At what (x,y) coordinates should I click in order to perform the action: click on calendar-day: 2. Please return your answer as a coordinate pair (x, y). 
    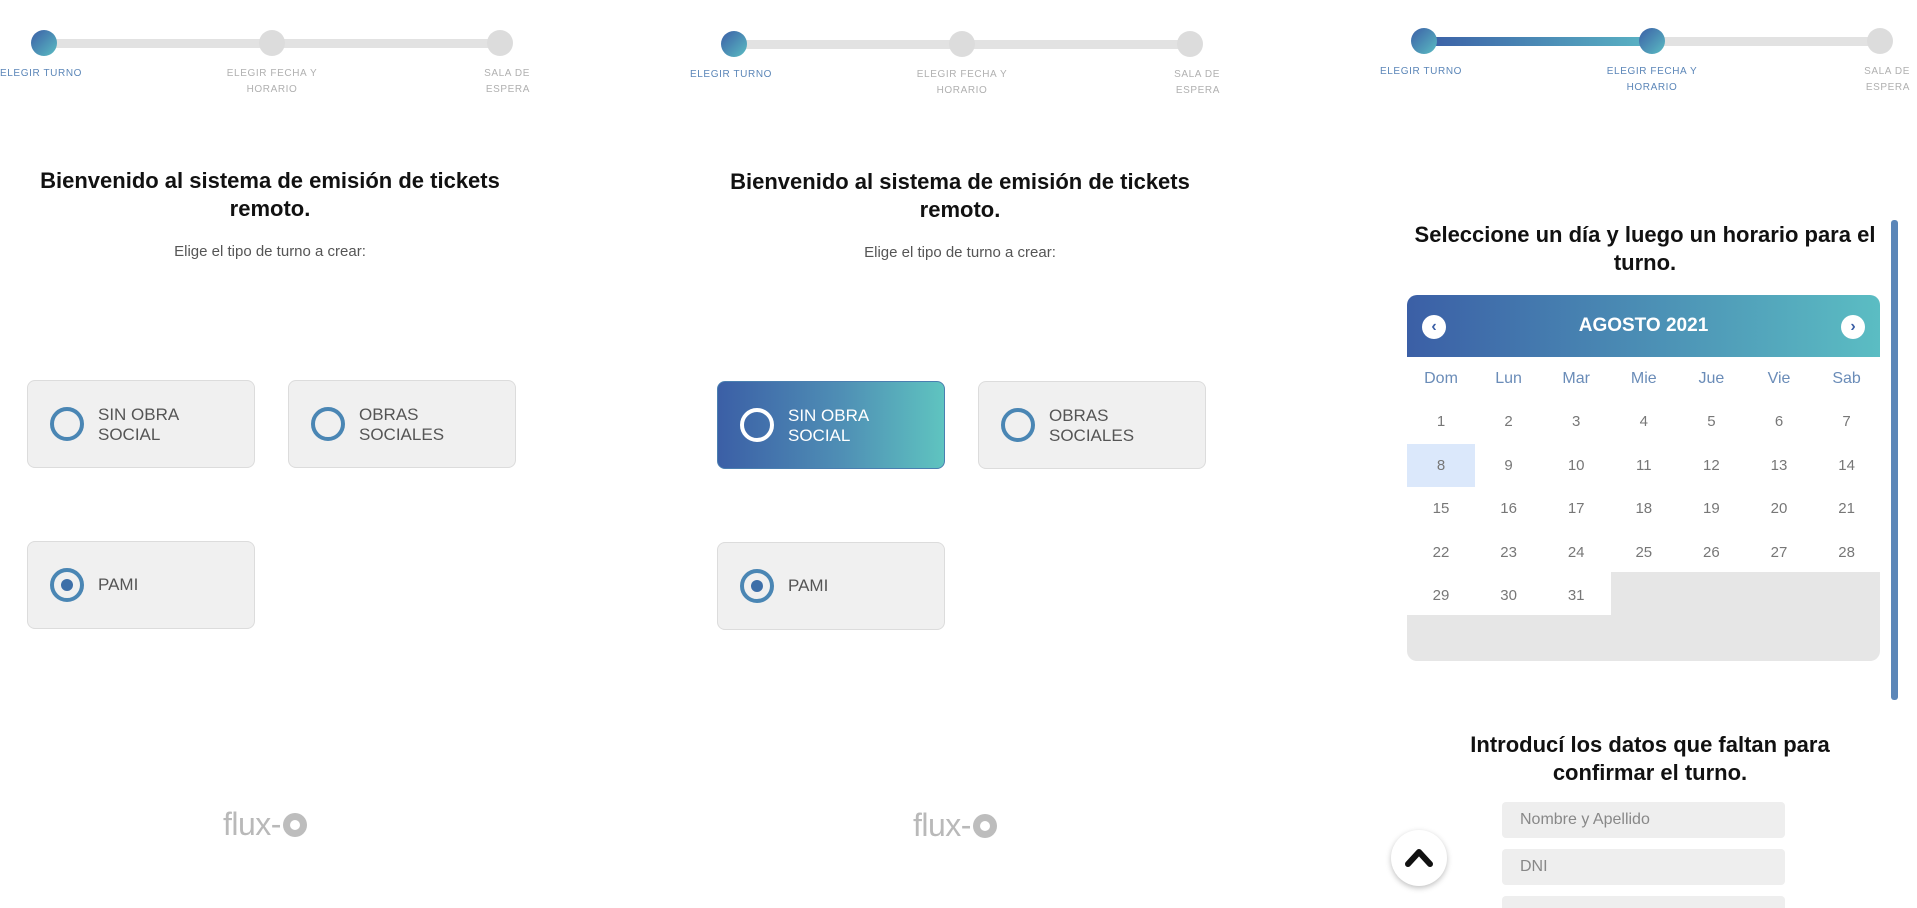
    Looking at the image, I should click on (1509, 421).